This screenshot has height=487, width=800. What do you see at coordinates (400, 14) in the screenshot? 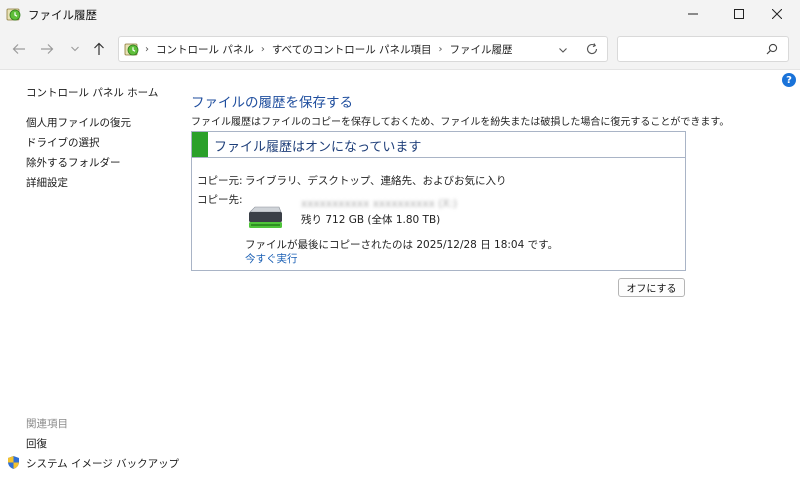
I see `title-bar: ファイル履歴` at bounding box center [400, 14].